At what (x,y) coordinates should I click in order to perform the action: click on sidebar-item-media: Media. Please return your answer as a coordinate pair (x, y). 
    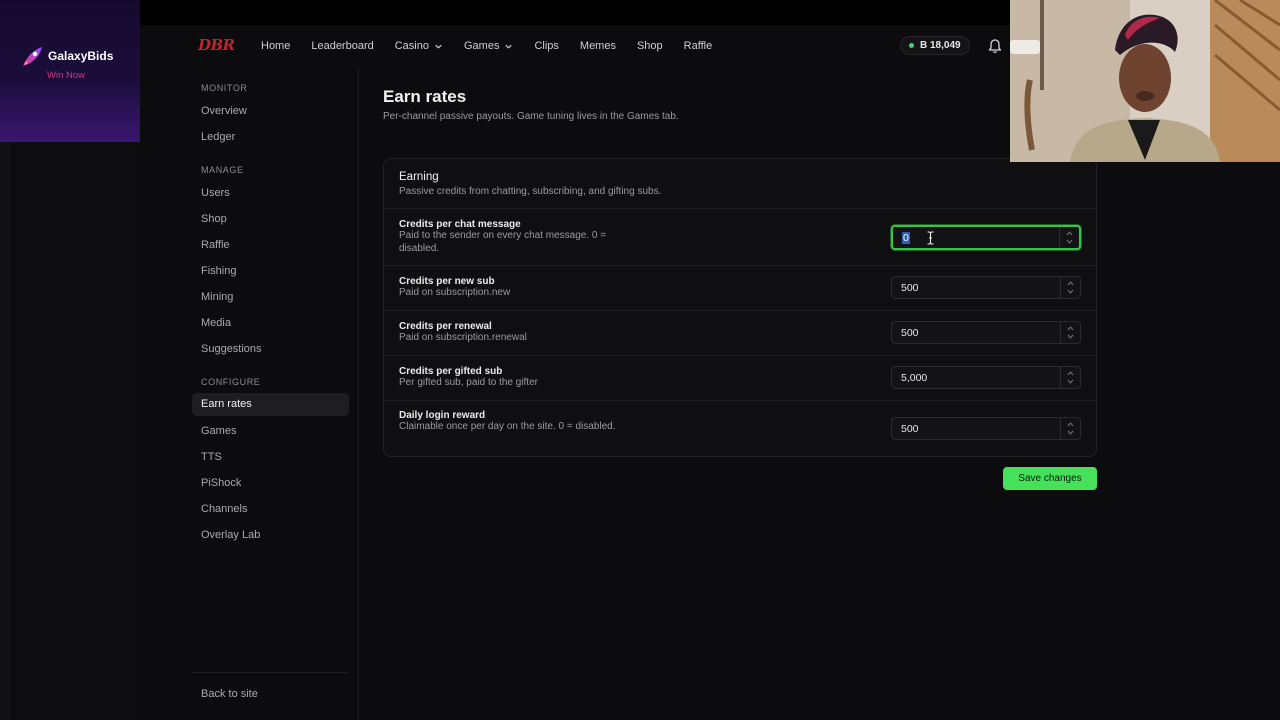
    Looking at the image, I should click on (216, 323).